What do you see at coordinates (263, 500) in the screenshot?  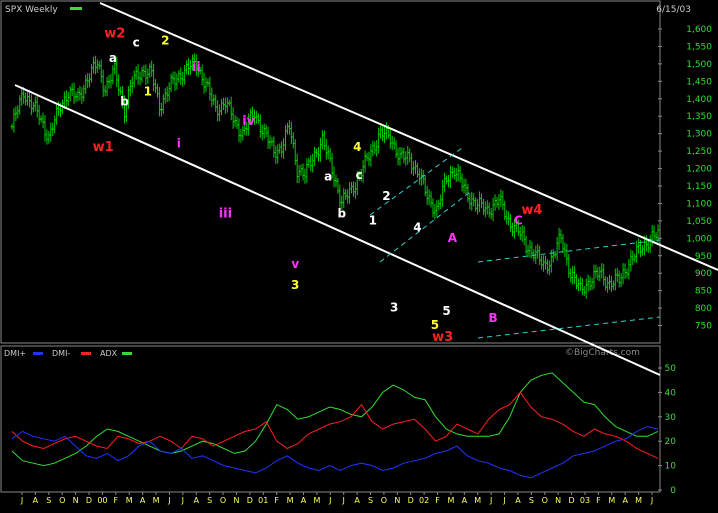 I see `x-tick-label: 01` at bounding box center [263, 500].